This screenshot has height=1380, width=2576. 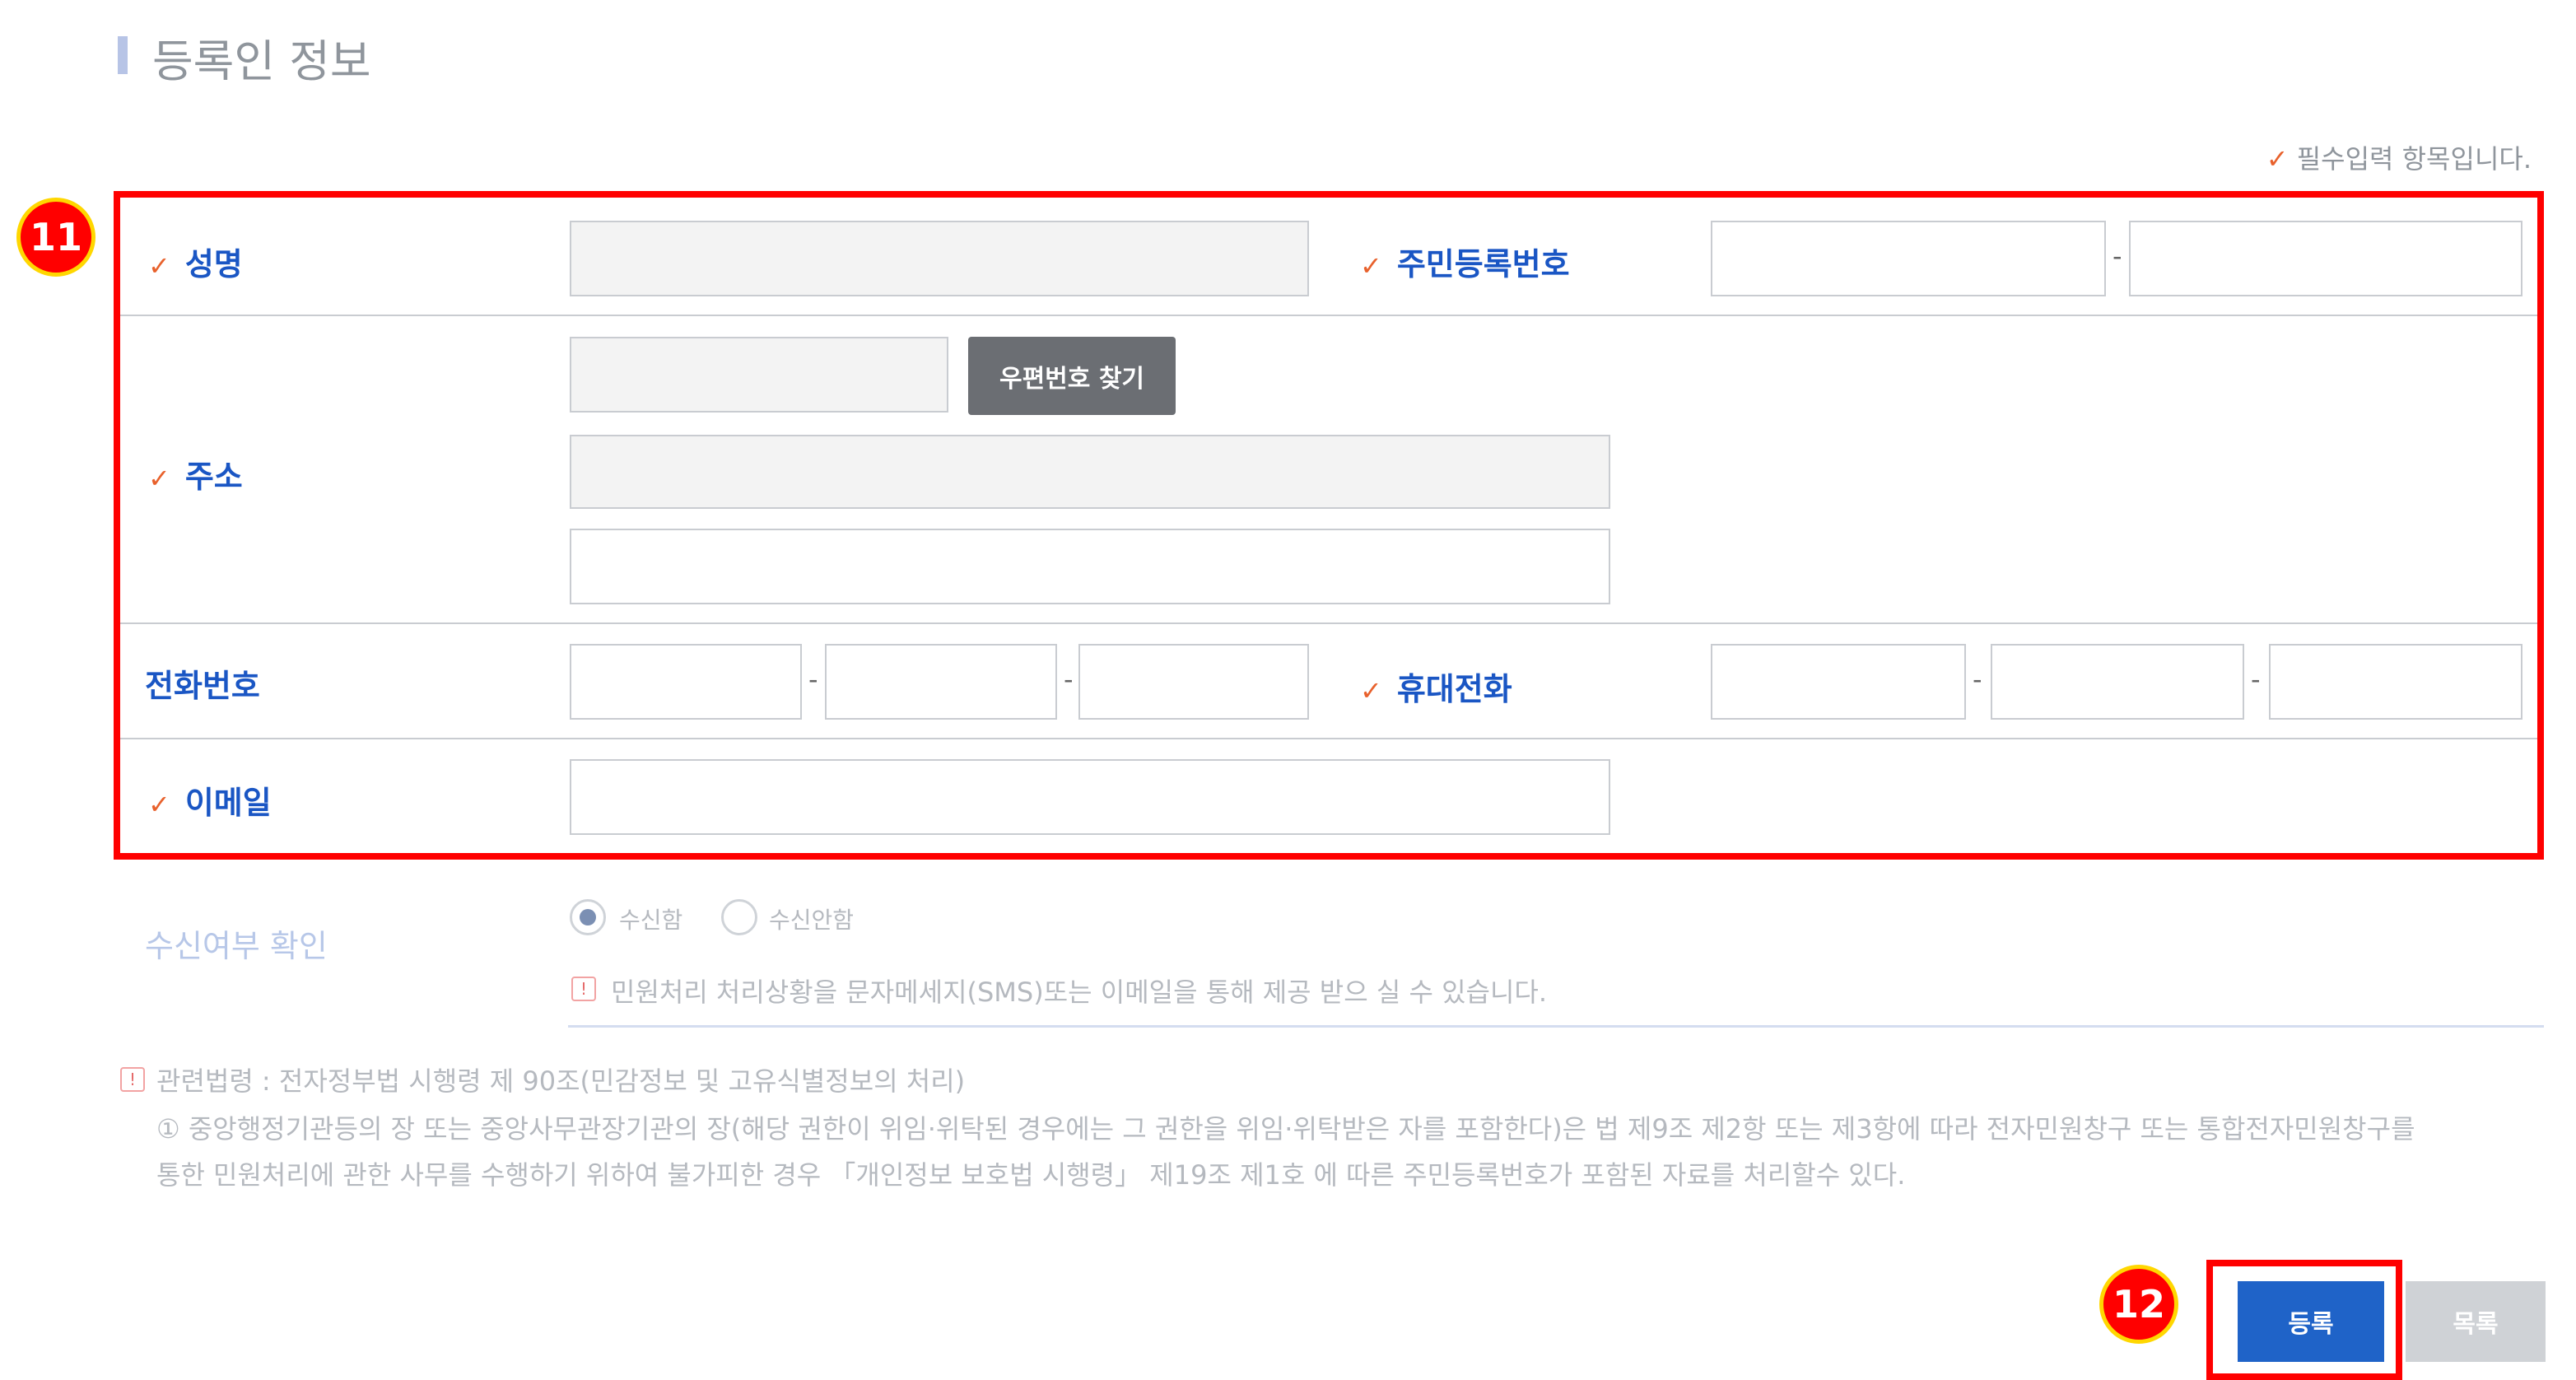 What do you see at coordinates (195, 264) in the screenshot?
I see `name-label: ✓ 성명` at bounding box center [195, 264].